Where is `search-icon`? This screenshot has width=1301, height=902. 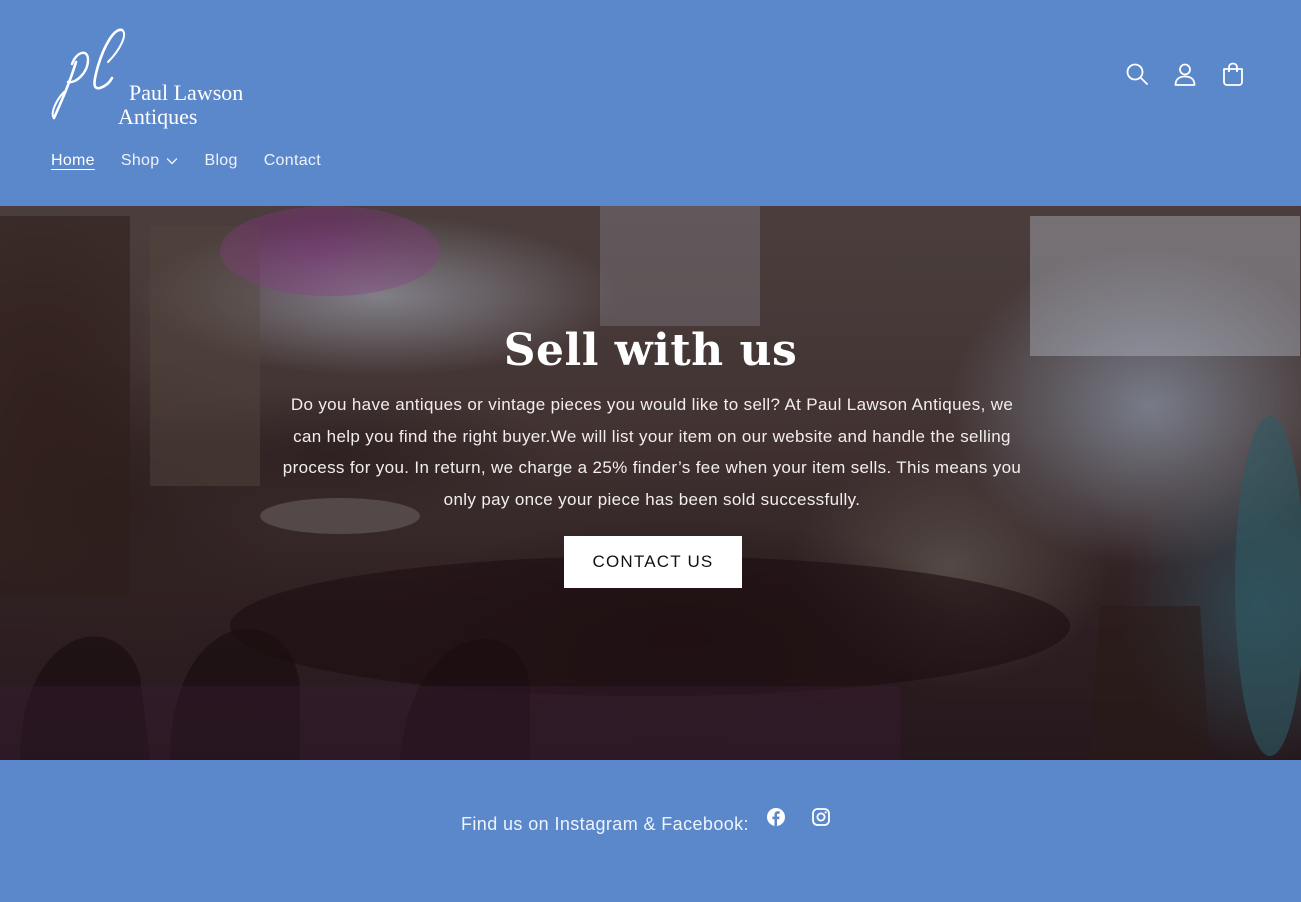 search-icon is located at coordinates (1137, 74).